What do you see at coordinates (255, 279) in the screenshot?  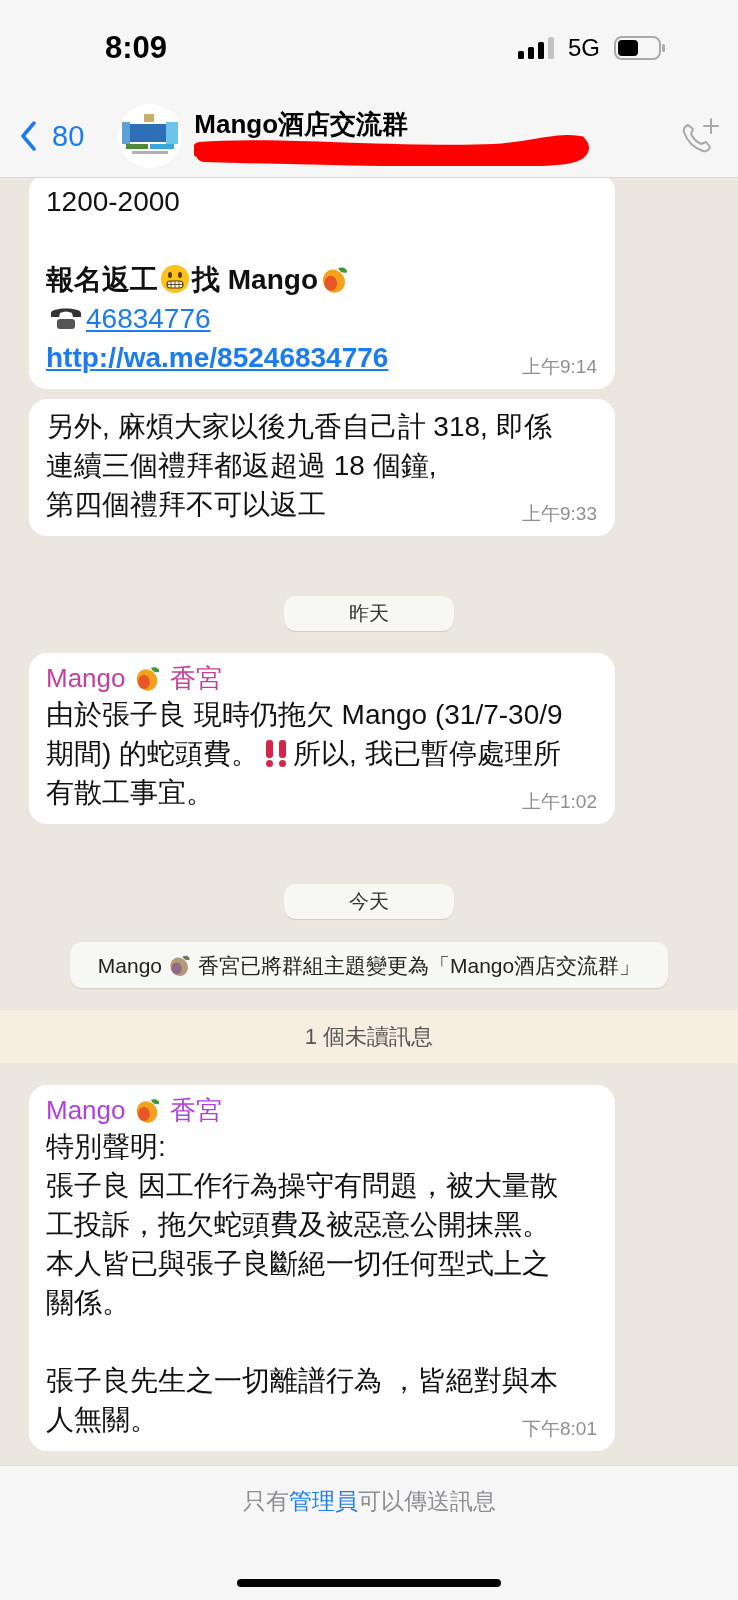 I see `message-text: 找 Mango` at bounding box center [255, 279].